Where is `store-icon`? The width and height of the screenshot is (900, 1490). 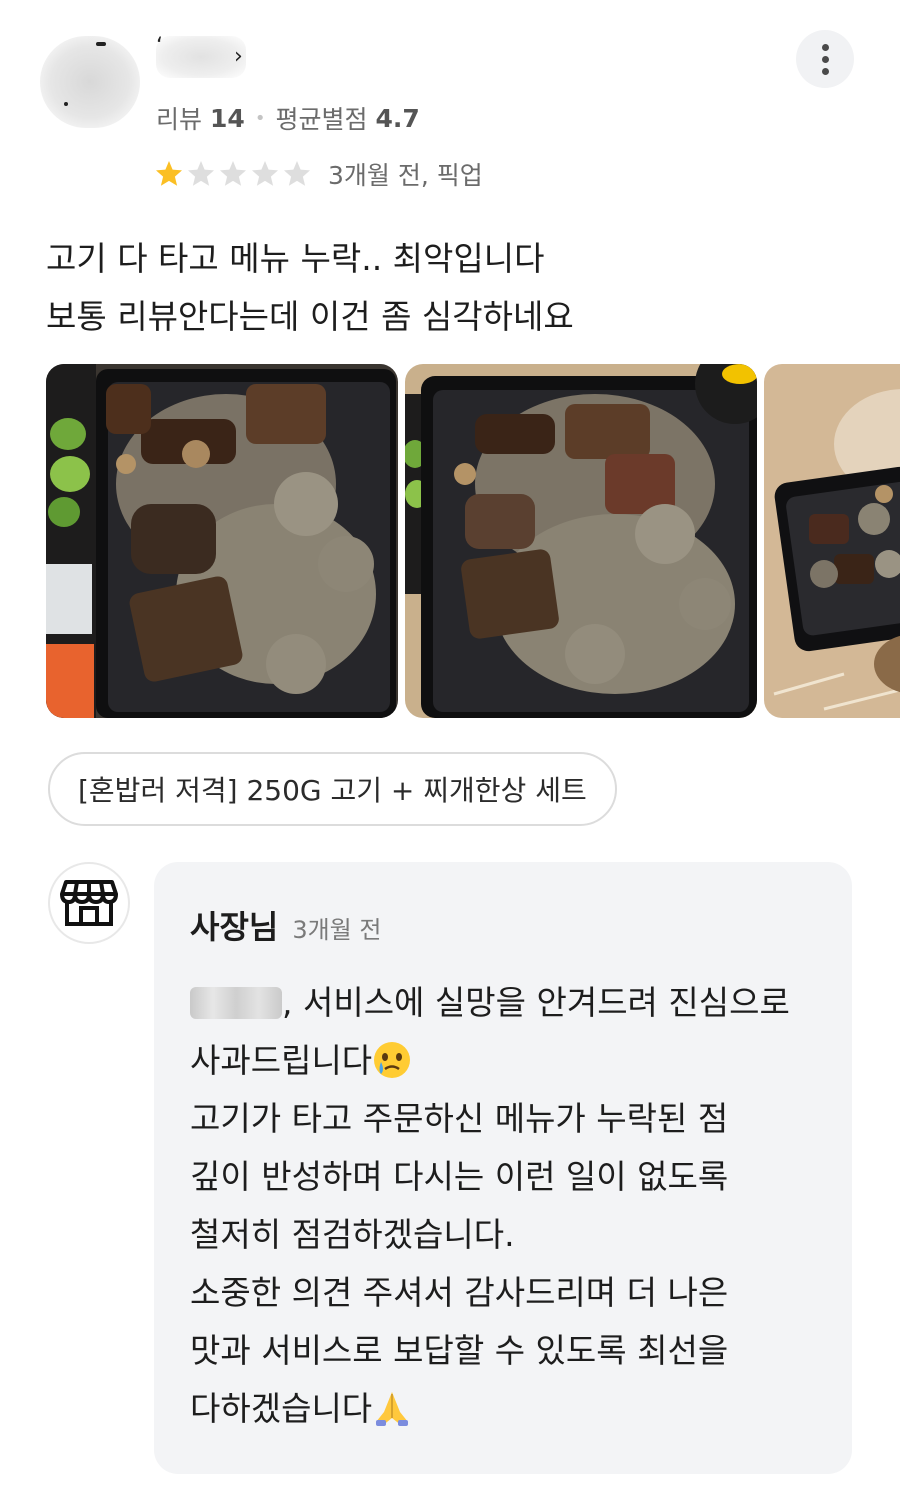
store-icon is located at coordinates (89, 903).